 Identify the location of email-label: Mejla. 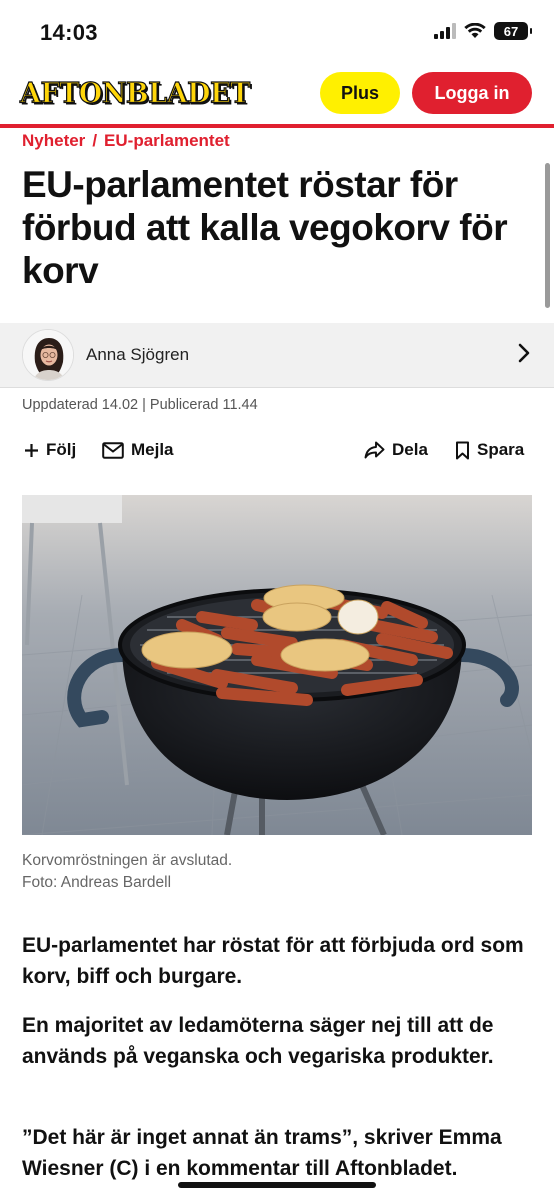
(152, 449).